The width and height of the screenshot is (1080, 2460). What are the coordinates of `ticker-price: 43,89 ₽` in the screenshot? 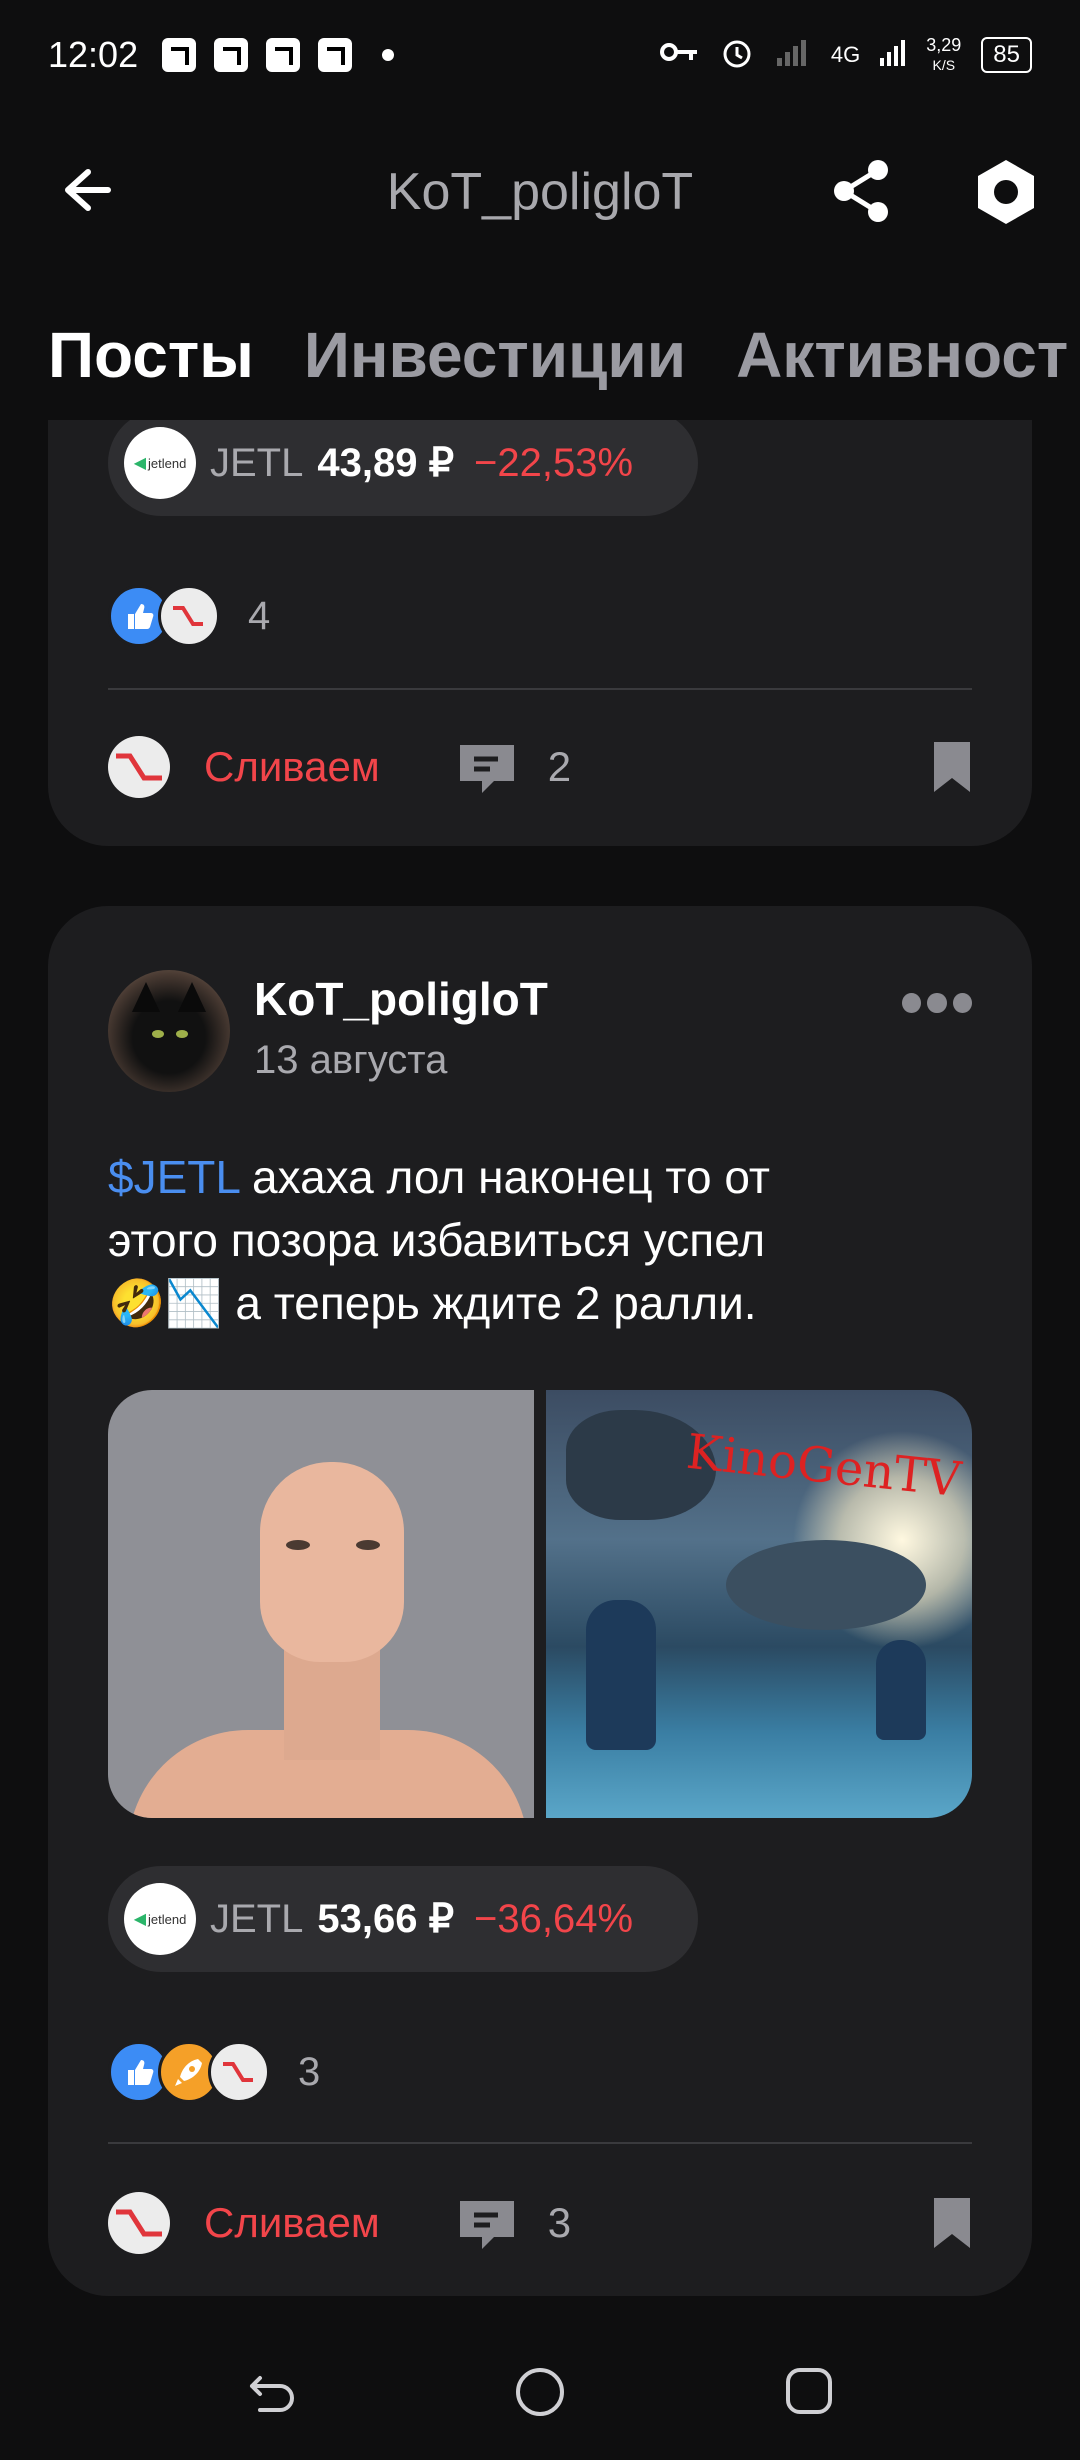 It's located at (386, 463).